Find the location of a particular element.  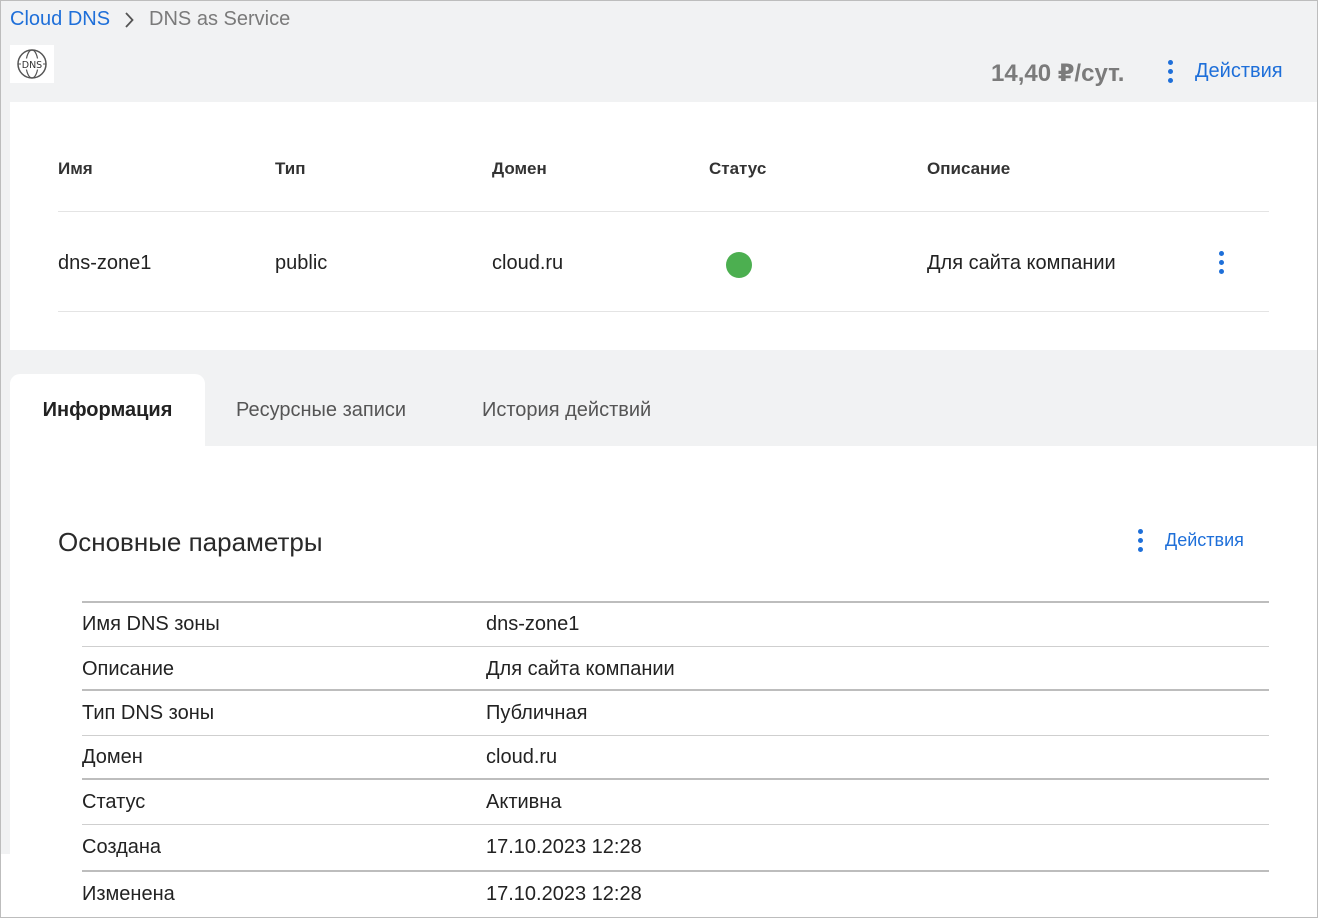

chevron-right-icon is located at coordinates (129, 19).